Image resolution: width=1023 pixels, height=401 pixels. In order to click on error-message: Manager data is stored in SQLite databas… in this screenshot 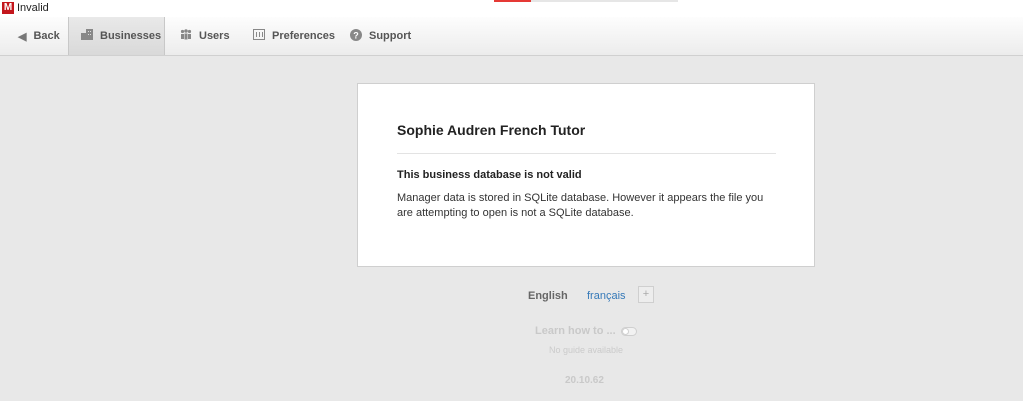, I will do `click(580, 205)`.